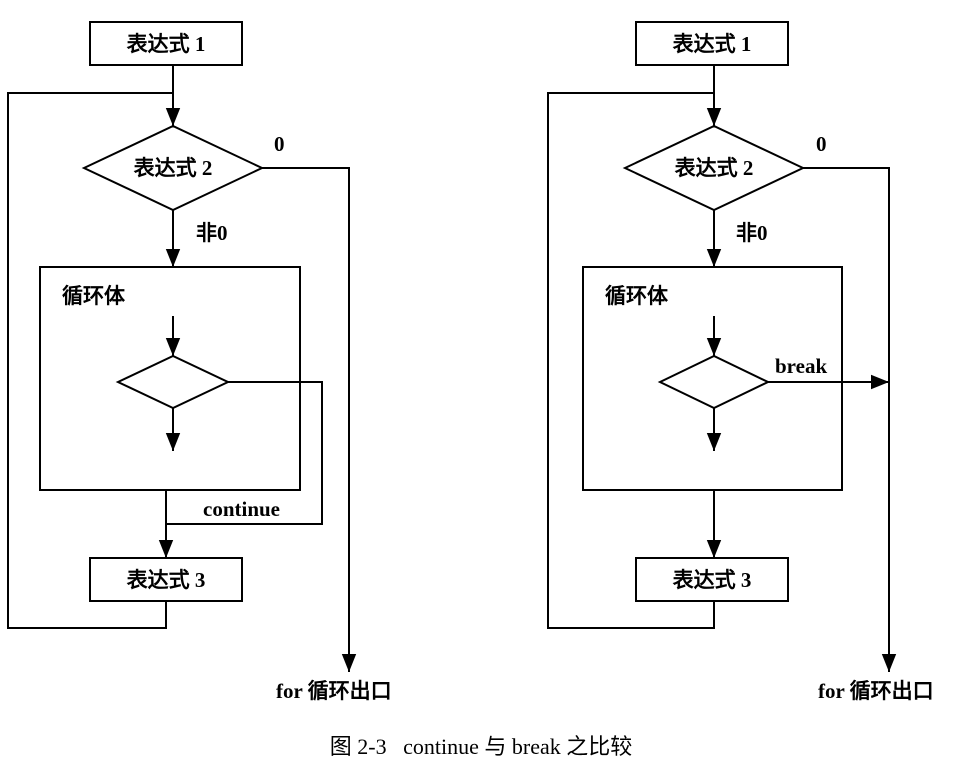  What do you see at coordinates (481, 746) in the screenshot?
I see `figure-caption: 图 2-3 continue 与 break 之比较` at bounding box center [481, 746].